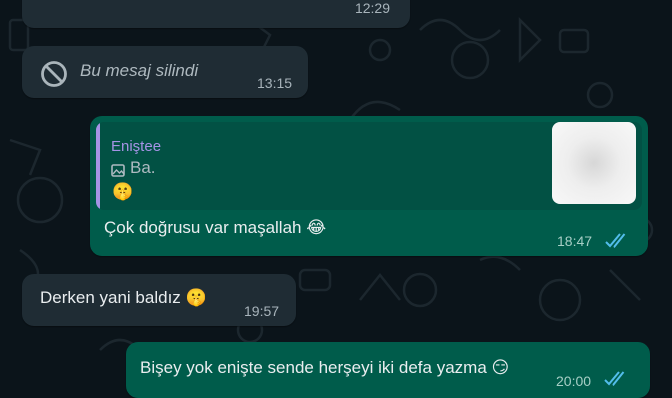  What do you see at coordinates (275, 83) in the screenshot?
I see `message-time: 13:15` at bounding box center [275, 83].